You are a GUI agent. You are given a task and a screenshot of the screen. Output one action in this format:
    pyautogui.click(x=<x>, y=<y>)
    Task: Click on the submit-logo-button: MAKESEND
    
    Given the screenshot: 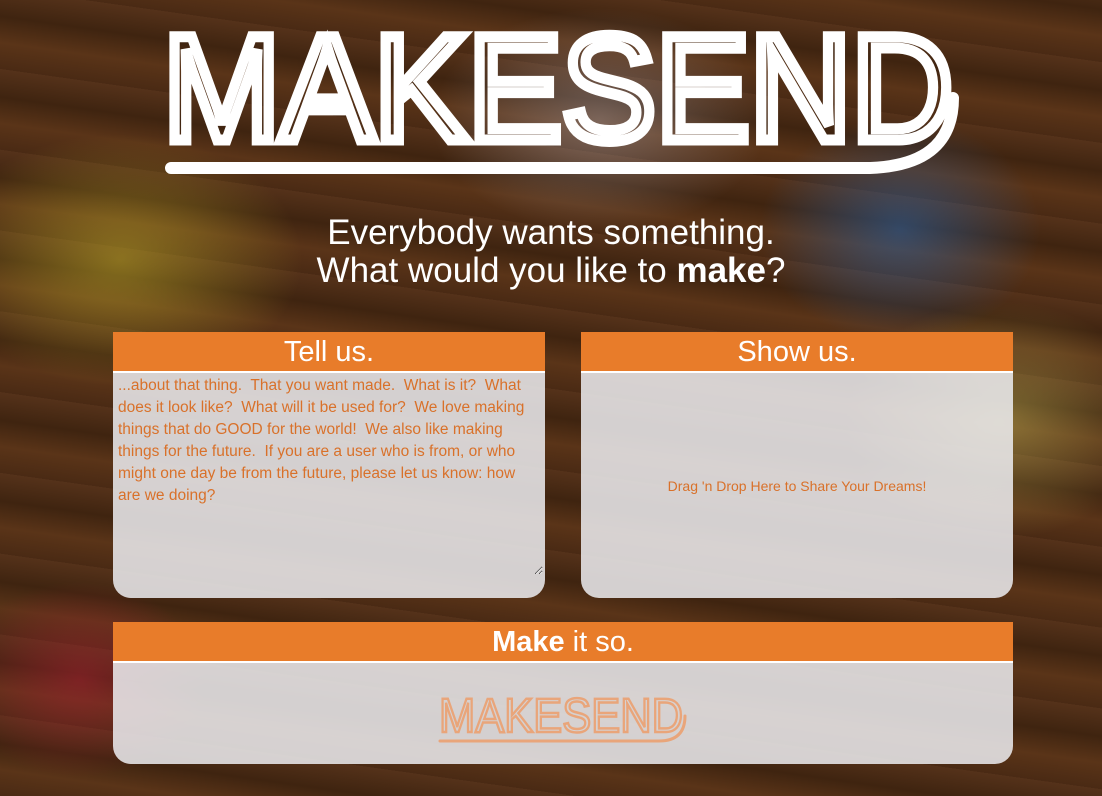 What is the action you would take?
    pyautogui.click(x=563, y=719)
    